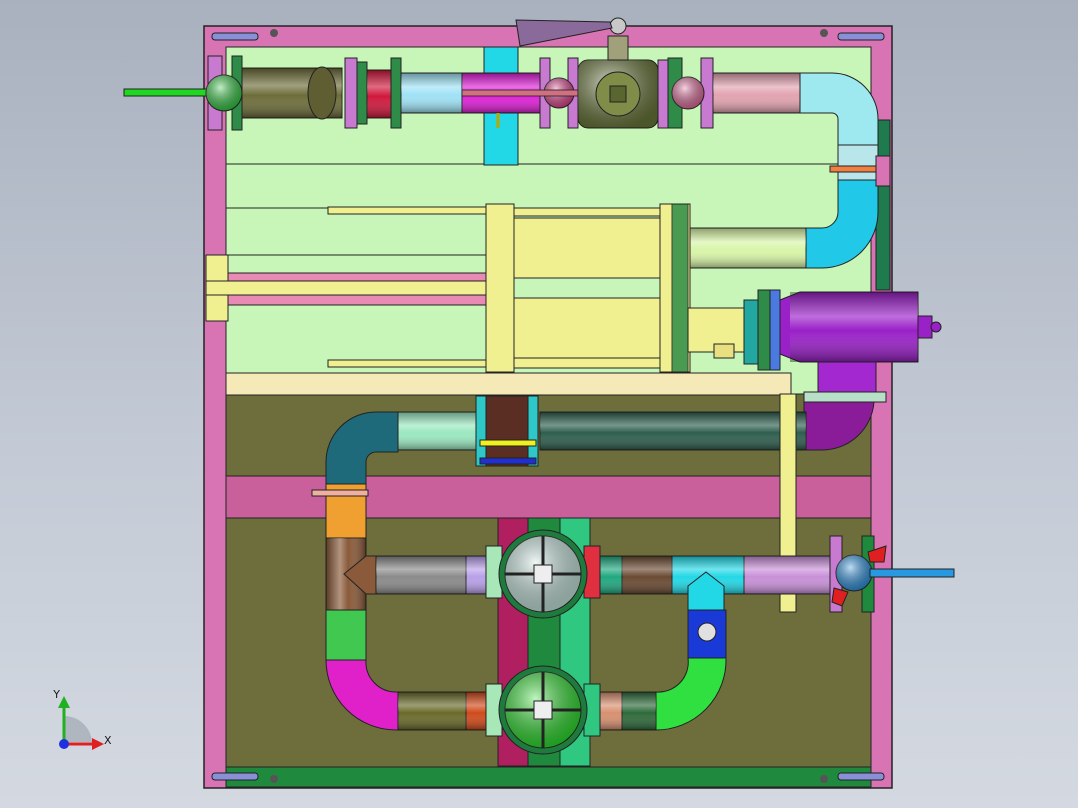 The image size is (1078, 808). Describe the element at coordinates (235, 776) in the screenshot. I see `lifting-lug-bottom-left` at that location.